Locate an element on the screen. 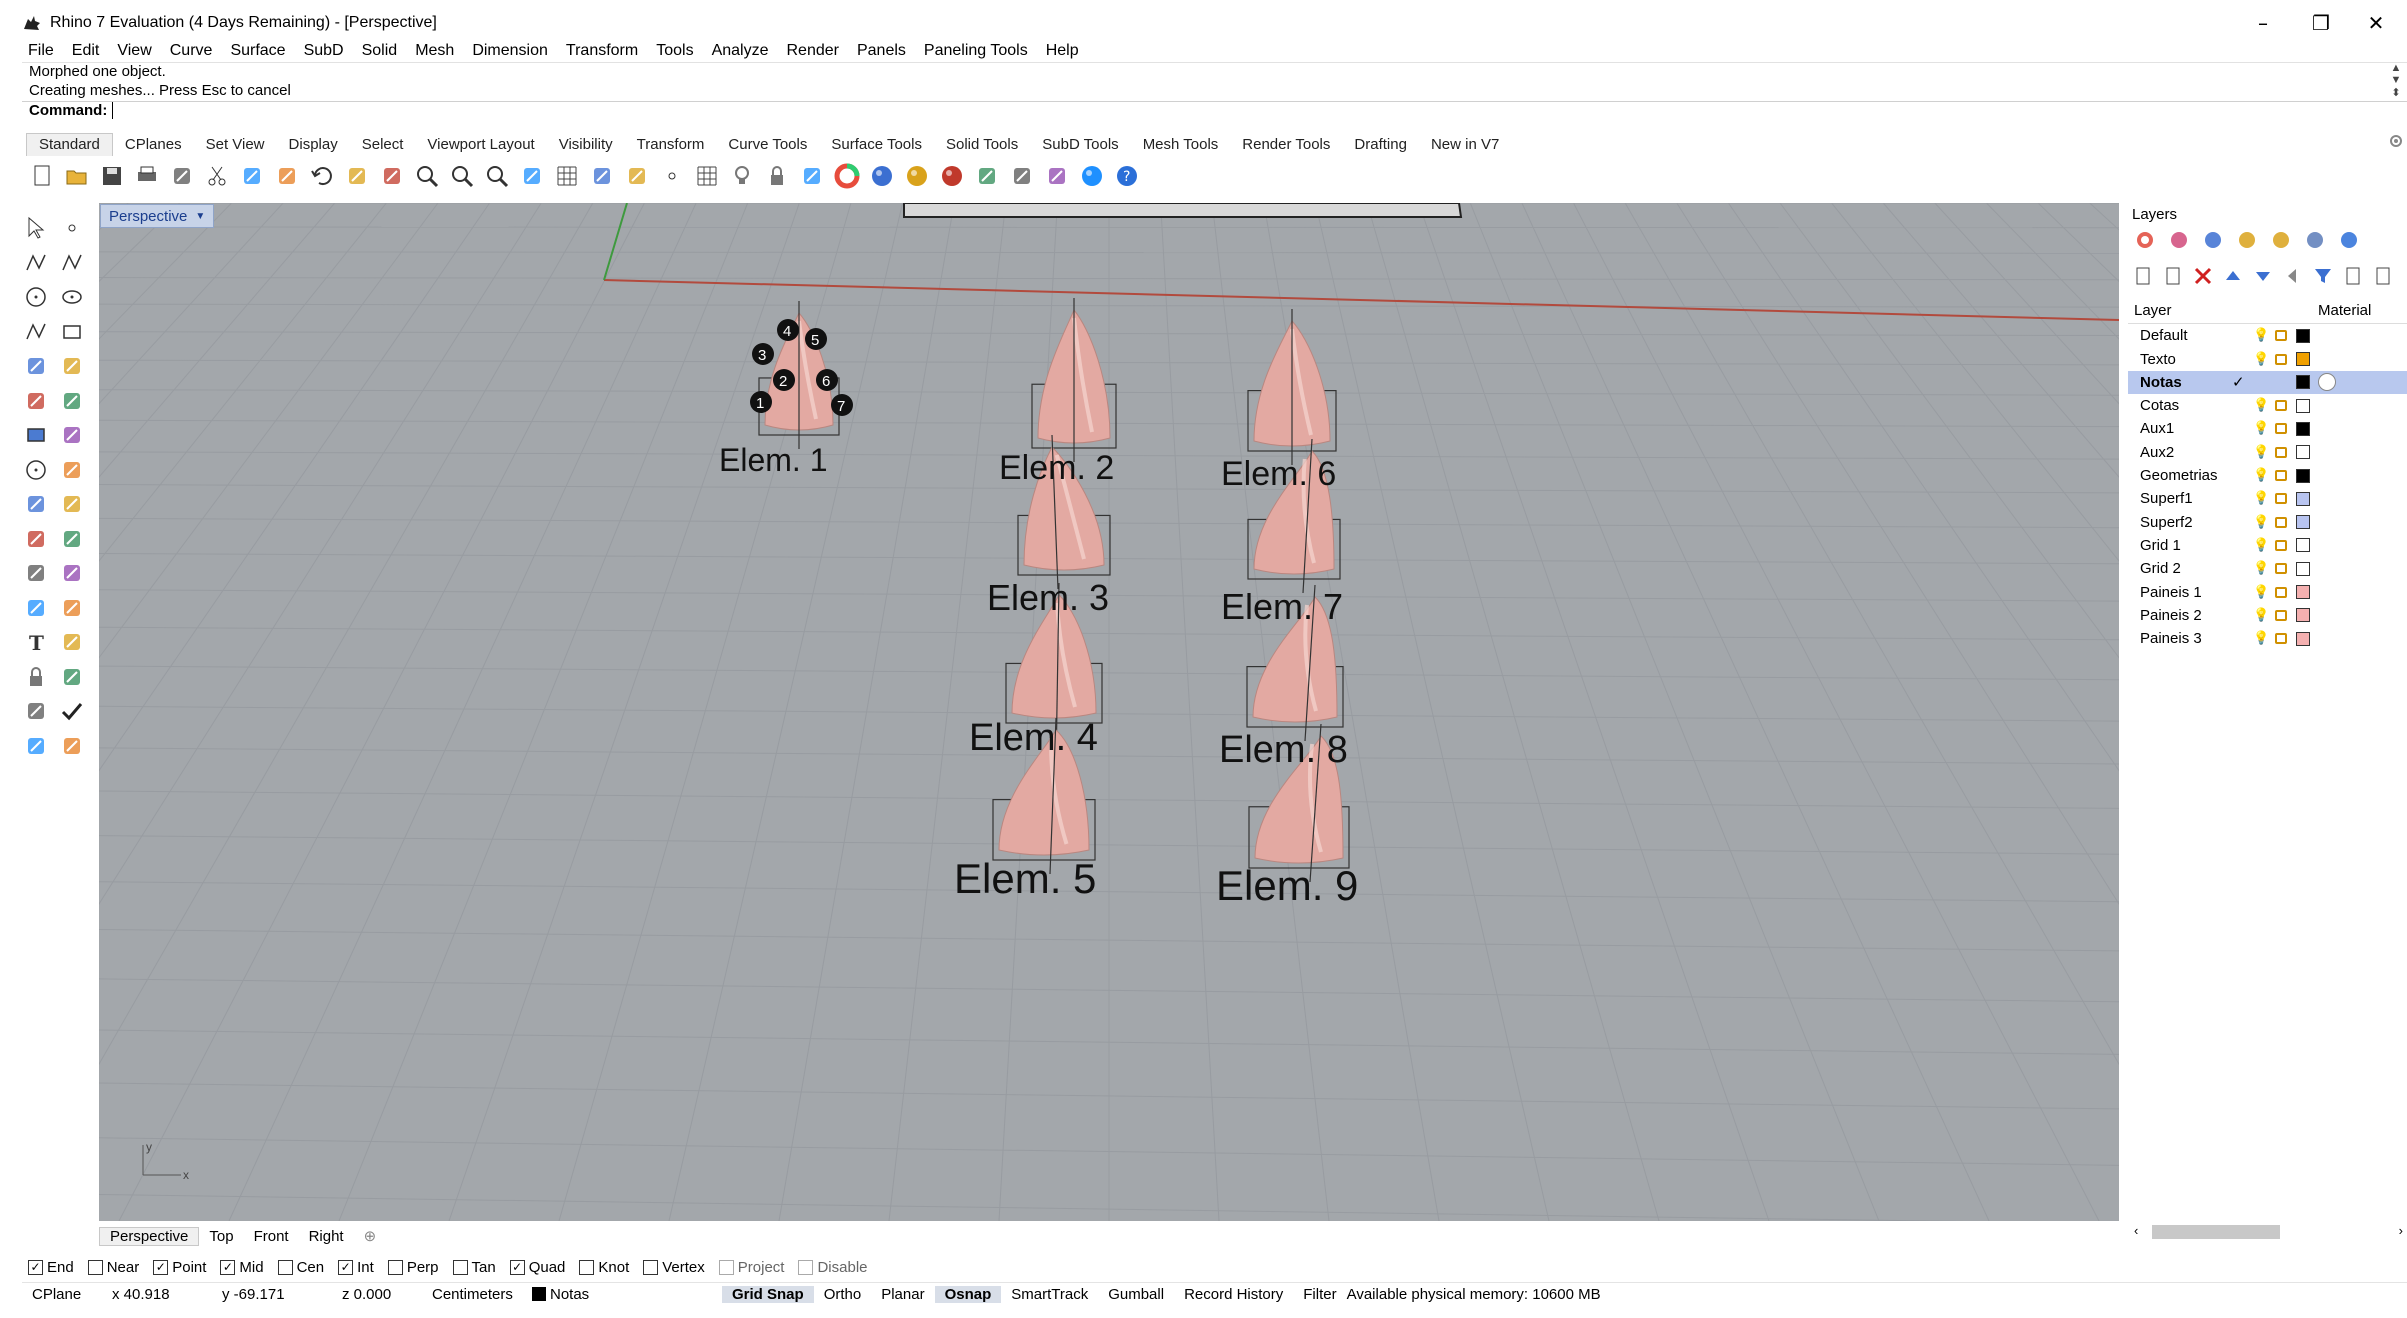 This screenshot has height=1318, width=2407. layer-row-aux2: Aux2 💡 is located at coordinates (2267, 453).